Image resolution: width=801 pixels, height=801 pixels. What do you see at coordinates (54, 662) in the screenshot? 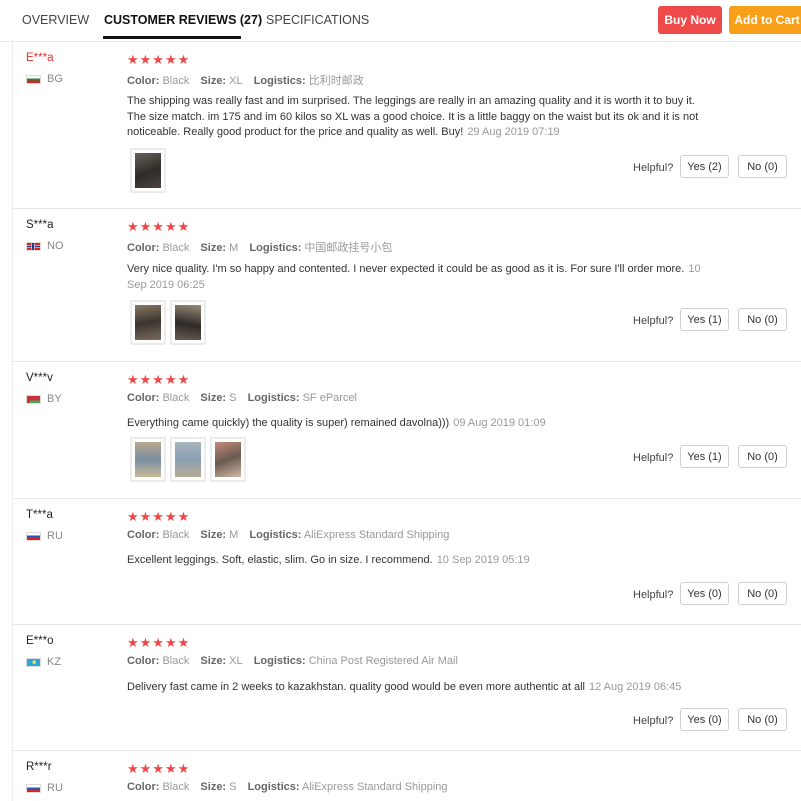
I see `country-code: KZ` at bounding box center [54, 662].